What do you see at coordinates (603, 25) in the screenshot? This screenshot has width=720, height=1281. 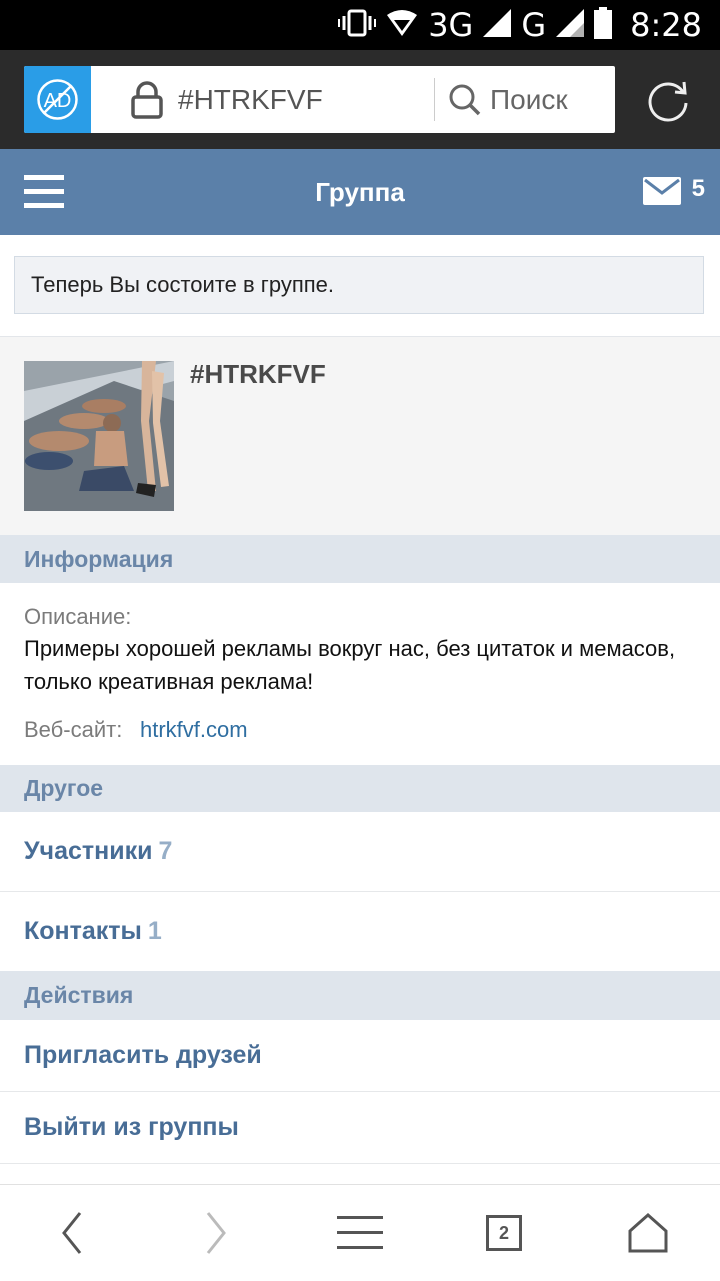 I see `battery-icon` at bounding box center [603, 25].